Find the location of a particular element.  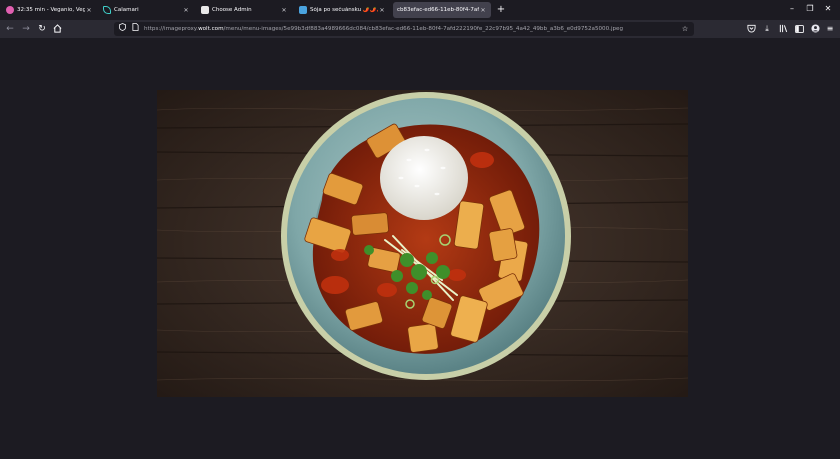

tab-label: 32:35 min - Veganio, Veganio - is located at coordinates (51, 10).